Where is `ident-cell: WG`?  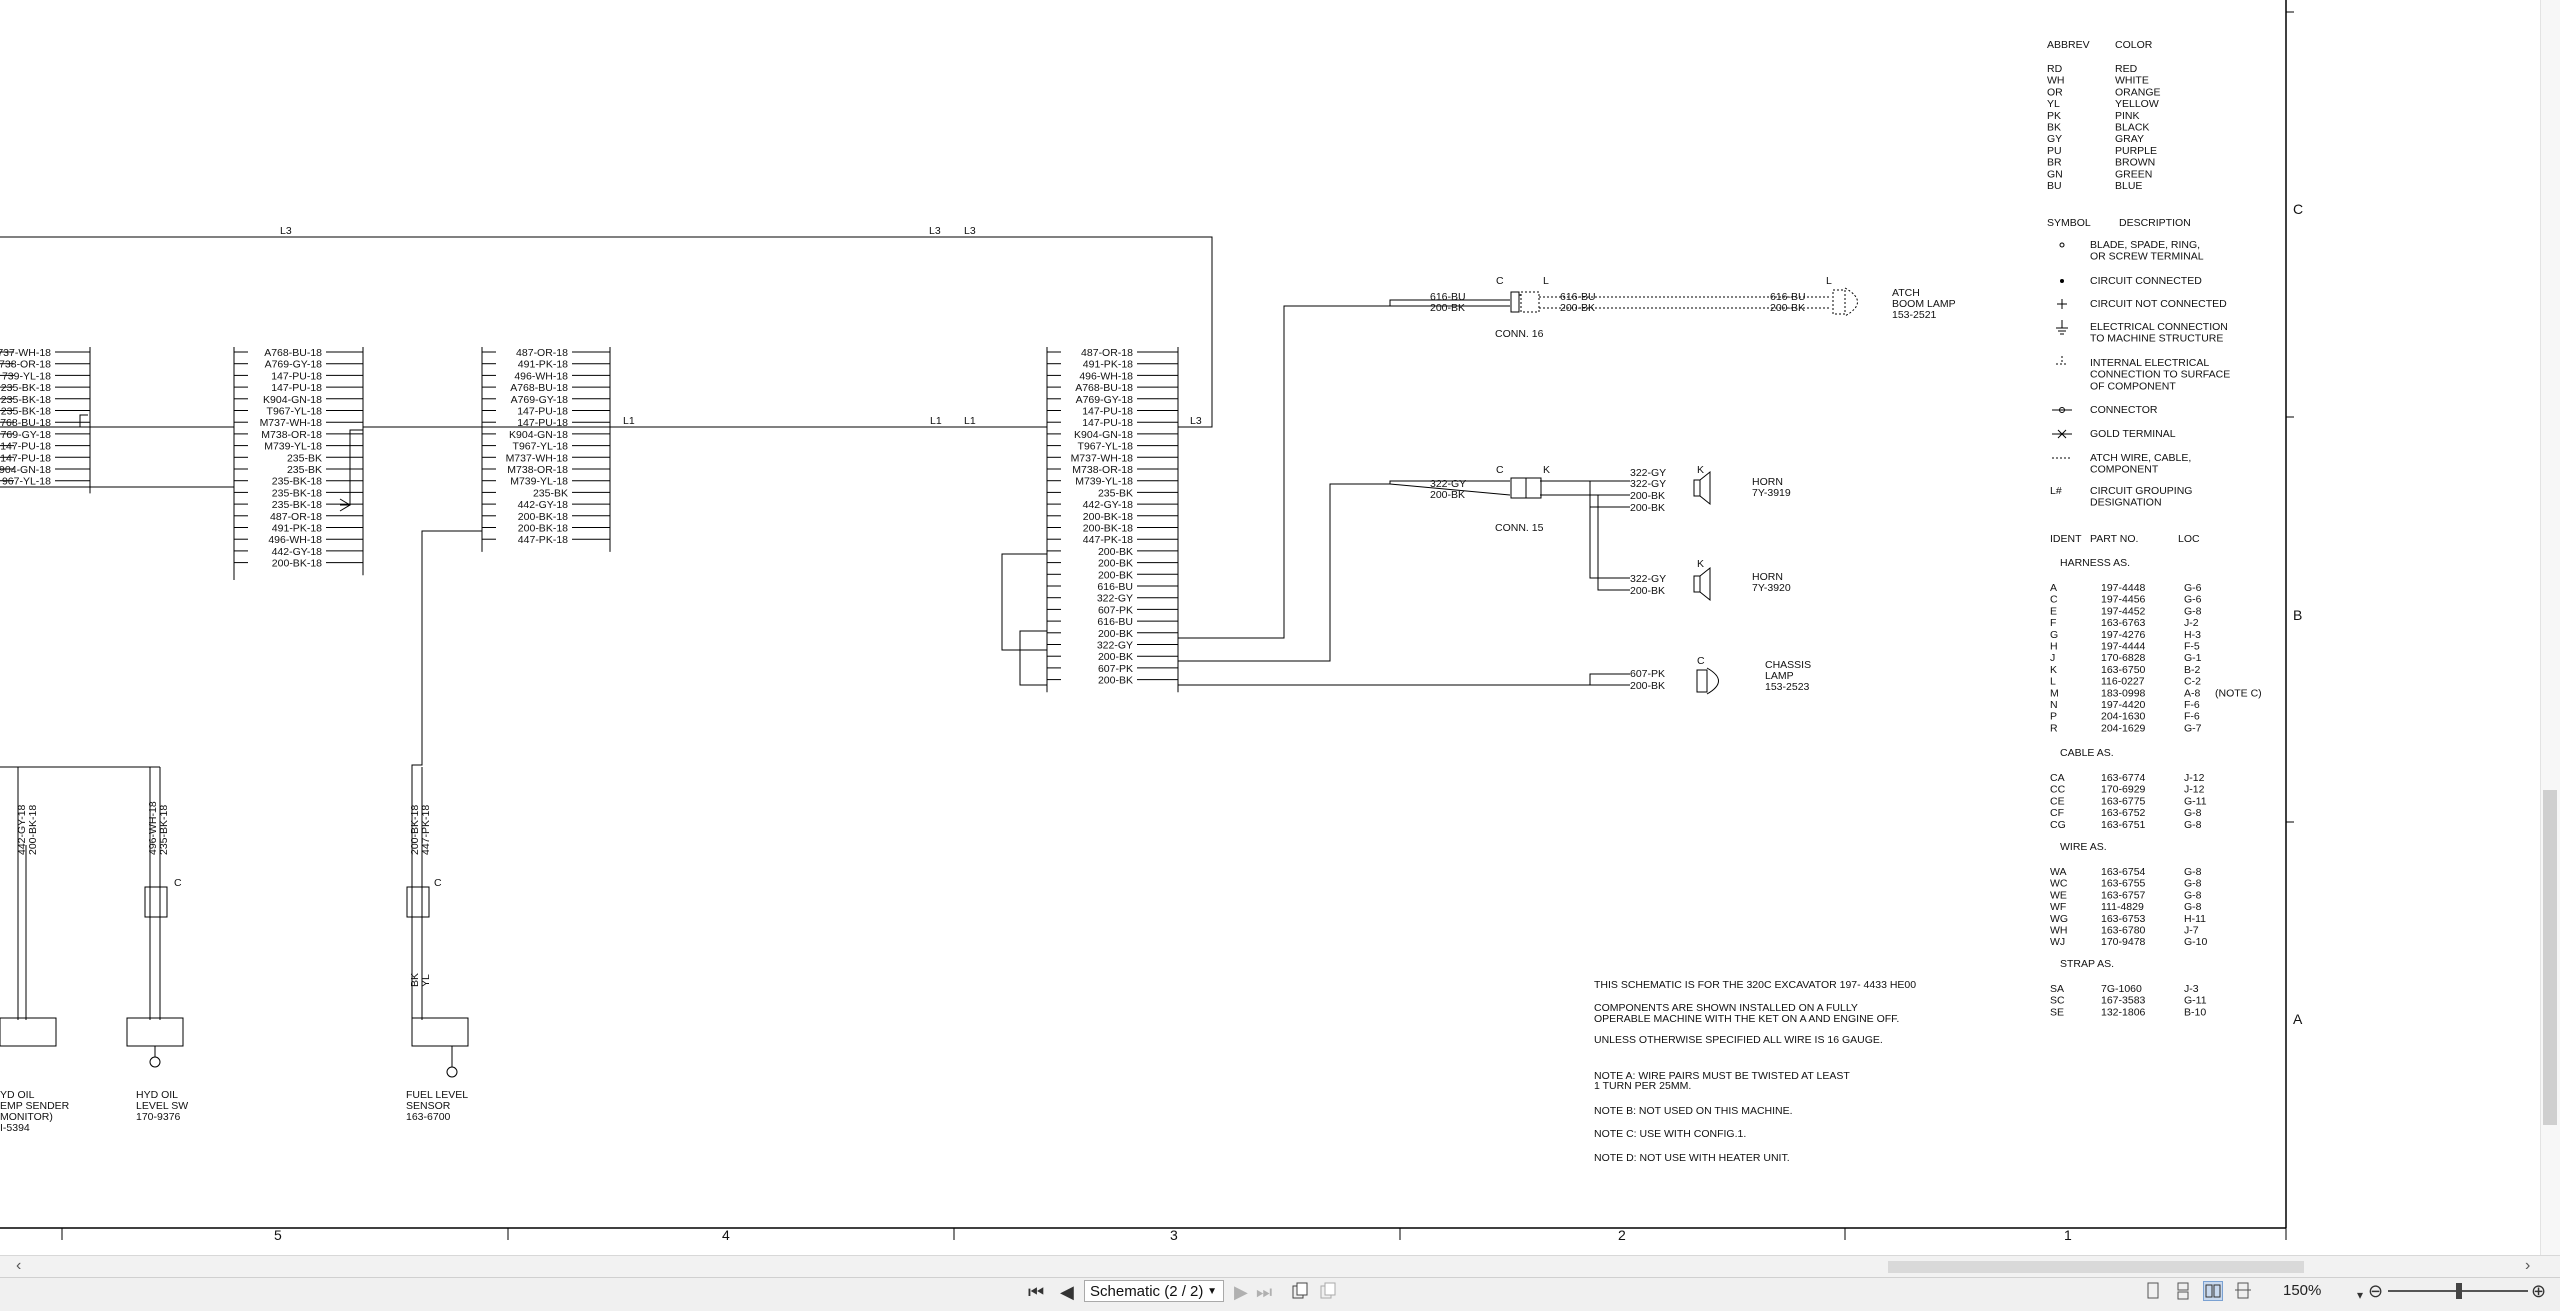 ident-cell: WG is located at coordinates (2059, 919).